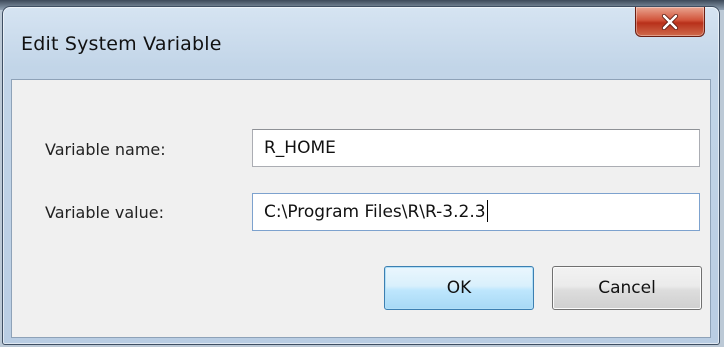 The image size is (724, 347). Describe the element at coordinates (487, 211) in the screenshot. I see `text-caret` at that location.